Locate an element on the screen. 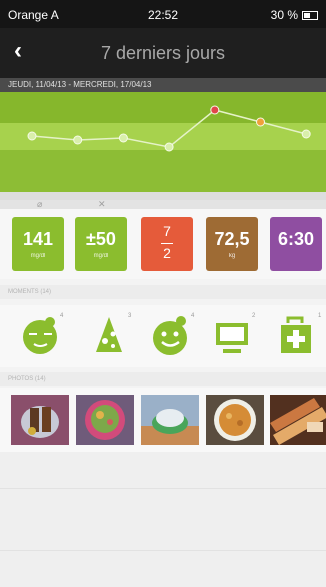 The height and width of the screenshot is (587, 326). computer-count: 2 is located at coordinates (254, 316).